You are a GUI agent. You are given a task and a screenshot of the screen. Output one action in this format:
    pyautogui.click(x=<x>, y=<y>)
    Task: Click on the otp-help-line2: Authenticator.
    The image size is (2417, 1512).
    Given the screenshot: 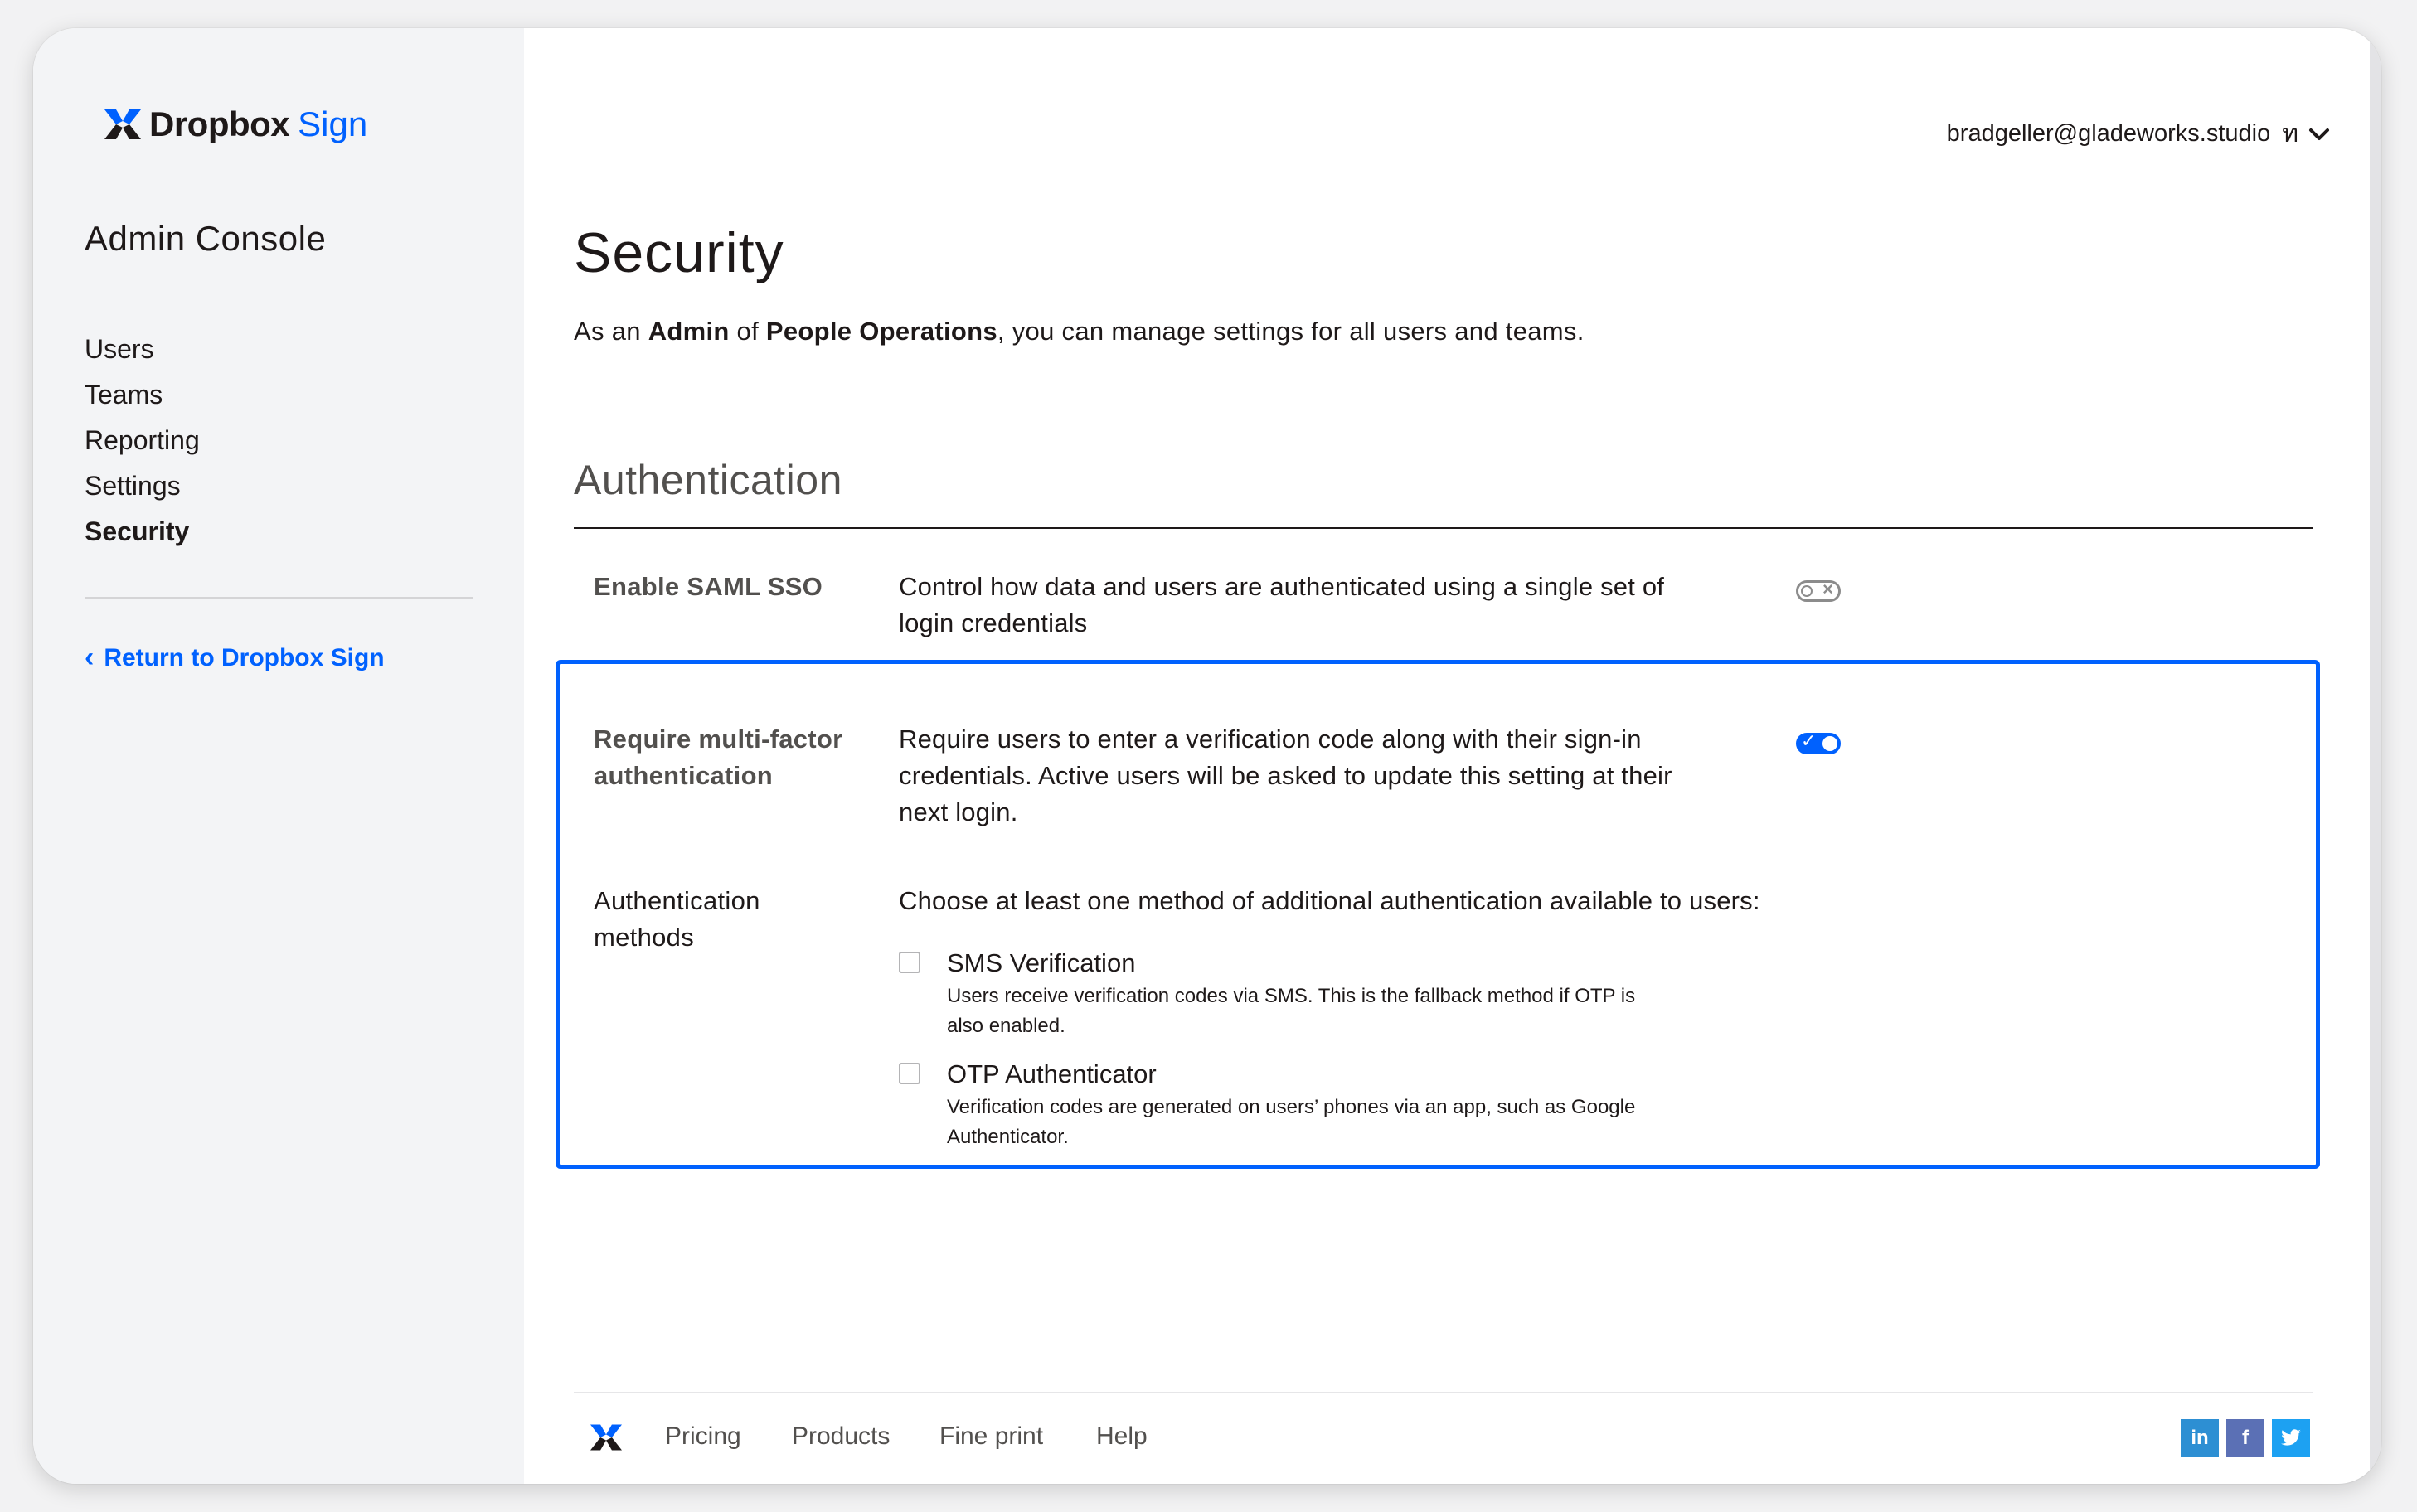 What is the action you would take?
    pyautogui.click(x=1008, y=1137)
    